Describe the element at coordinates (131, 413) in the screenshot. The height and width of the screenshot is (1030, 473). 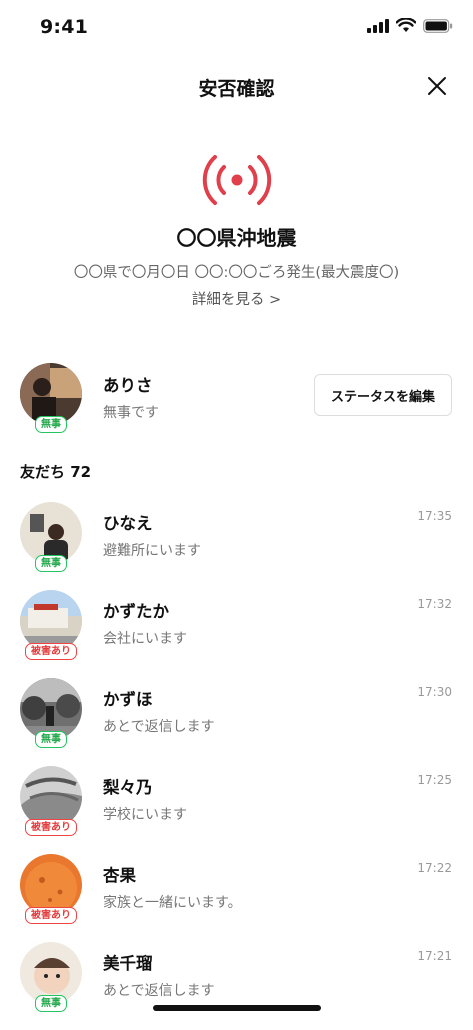
I see `my-status-text: 無事です` at that location.